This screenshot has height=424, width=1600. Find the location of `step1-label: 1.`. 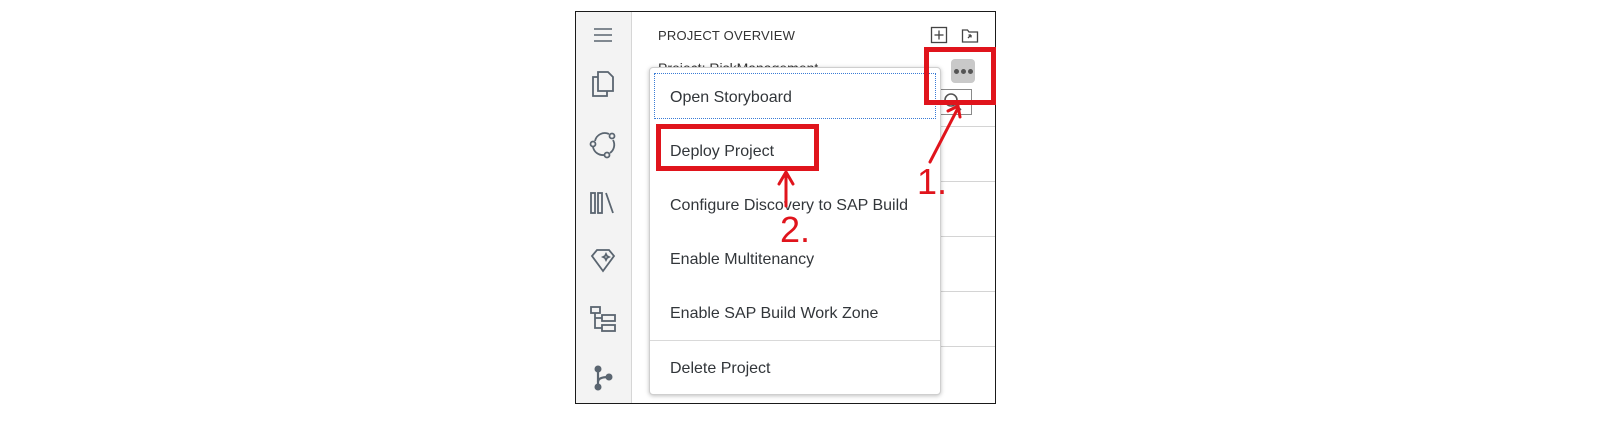

step1-label: 1. is located at coordinates (932, 181).